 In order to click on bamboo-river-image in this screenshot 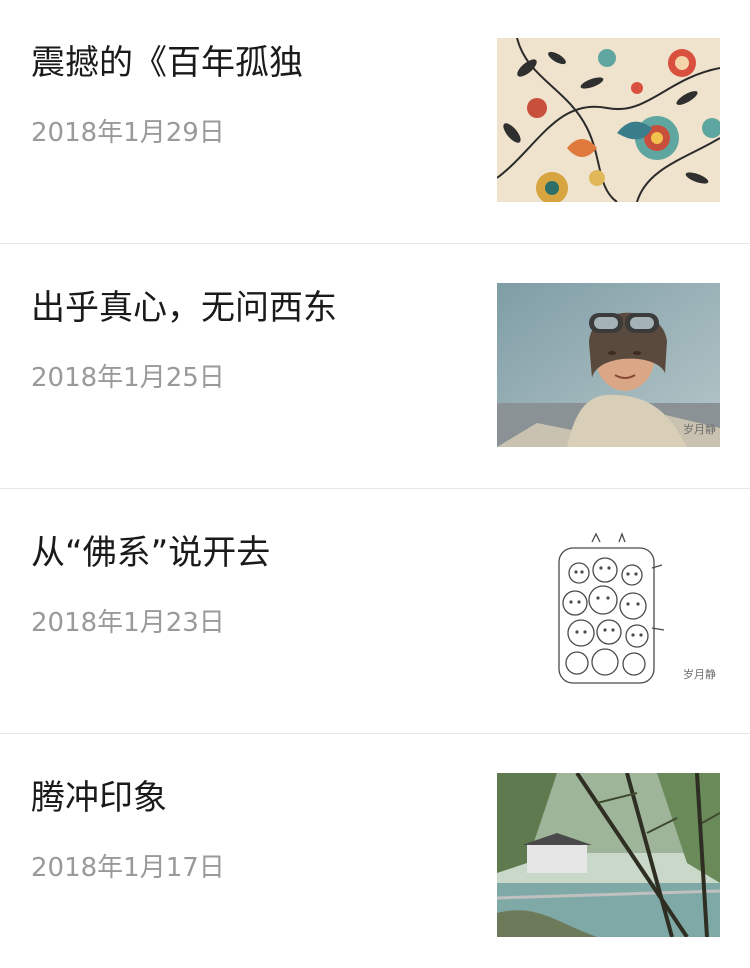, I will do `click(608, 855)`.